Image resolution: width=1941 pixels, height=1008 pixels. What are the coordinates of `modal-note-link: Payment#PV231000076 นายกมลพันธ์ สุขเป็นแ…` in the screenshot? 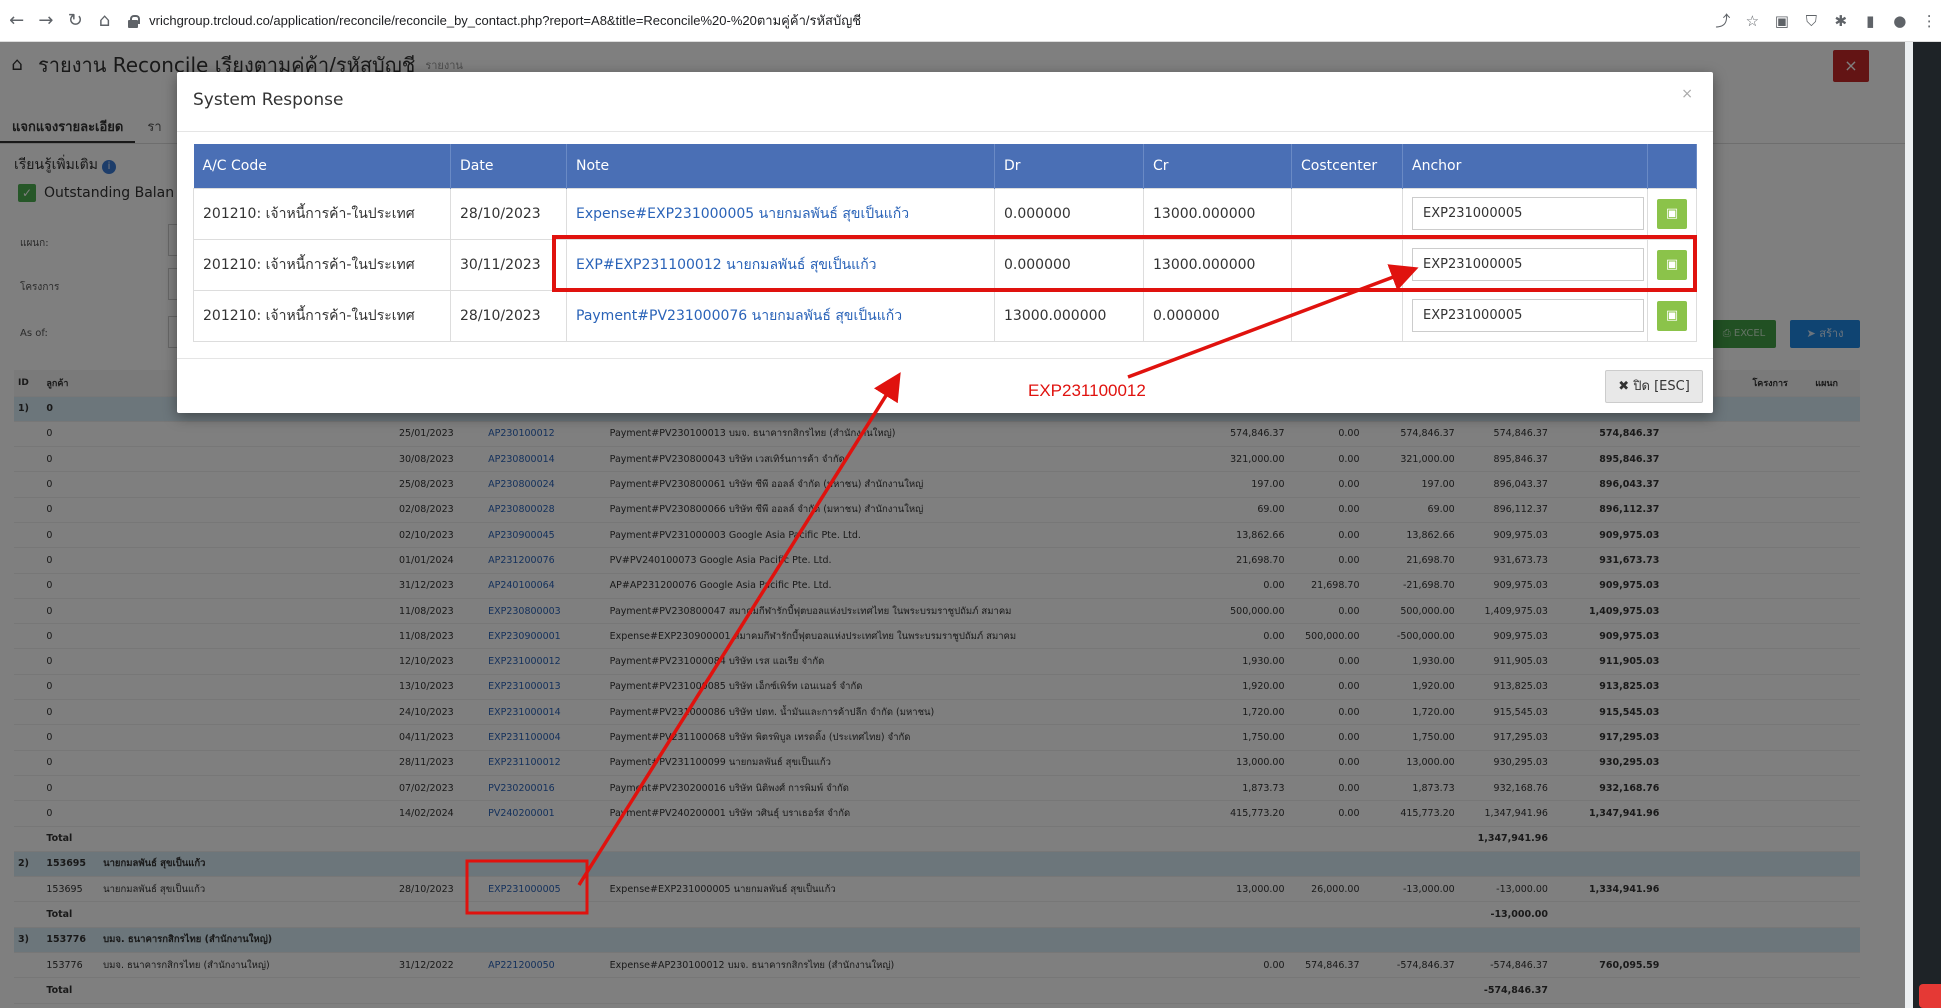 It's located at (780, 315).